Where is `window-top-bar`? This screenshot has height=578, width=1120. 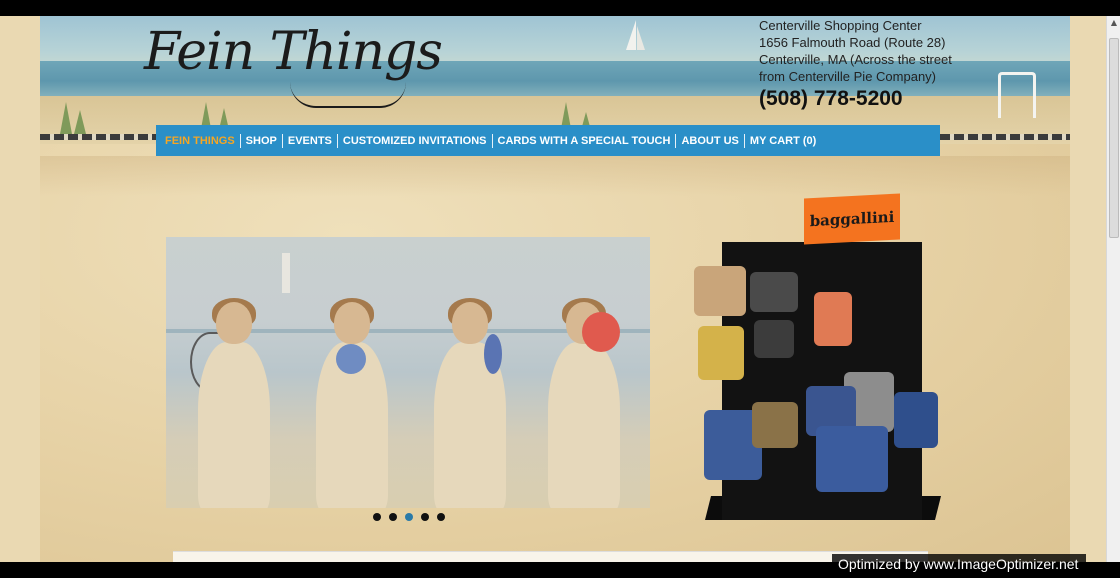 window-top-bar is located at coordinates (560, 8).